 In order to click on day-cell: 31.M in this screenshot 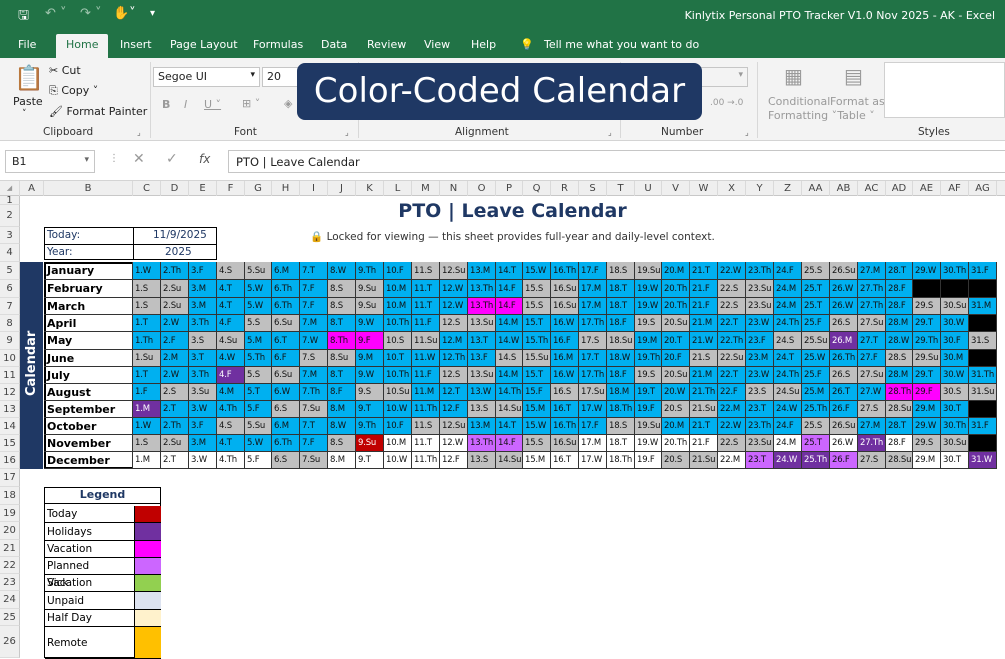, I will do `click(983, 306)`.